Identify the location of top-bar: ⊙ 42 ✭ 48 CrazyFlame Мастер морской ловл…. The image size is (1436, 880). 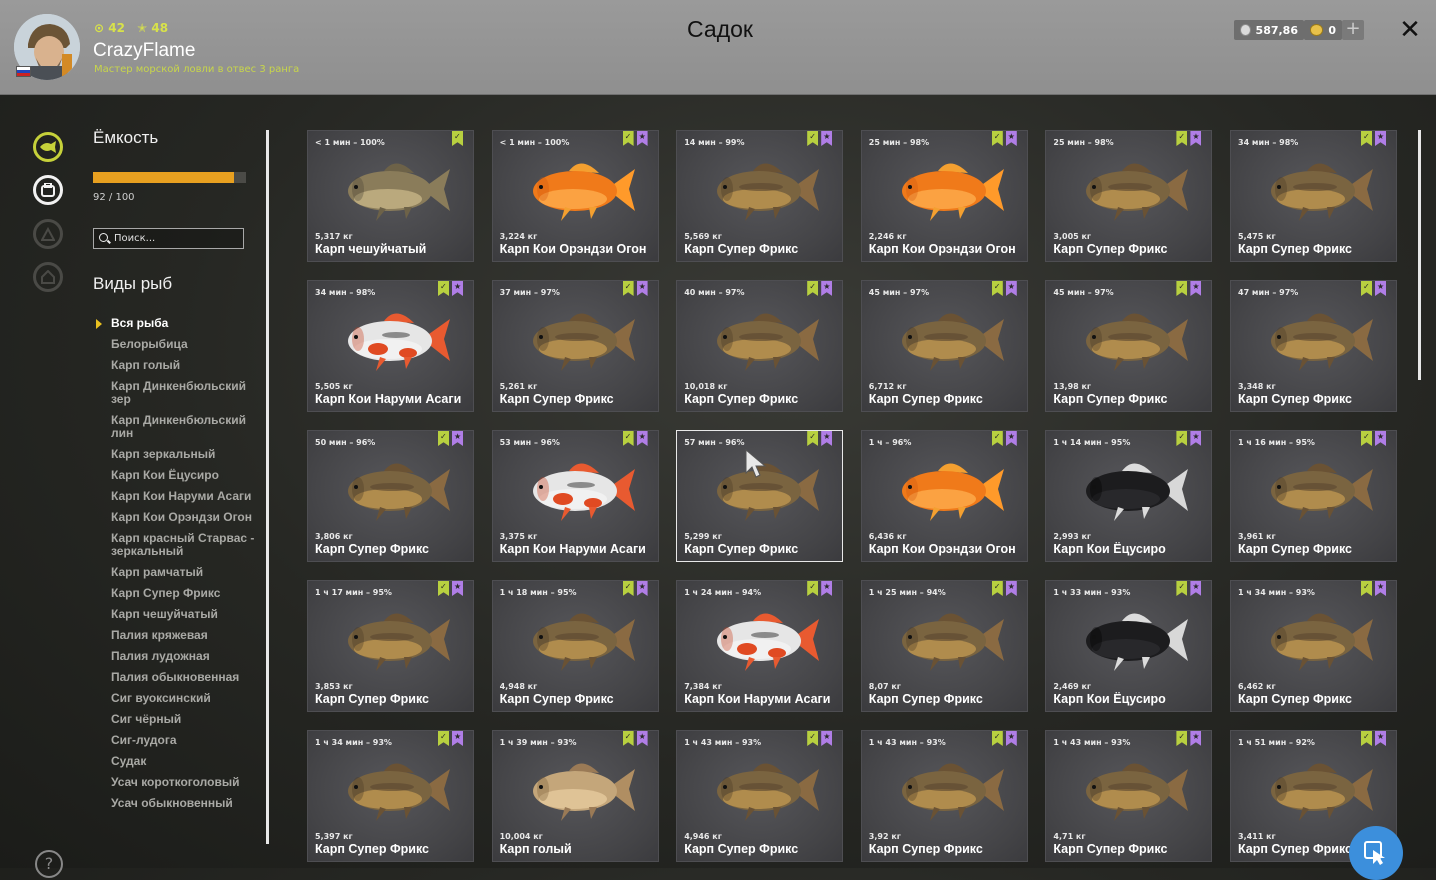
(718, 47).